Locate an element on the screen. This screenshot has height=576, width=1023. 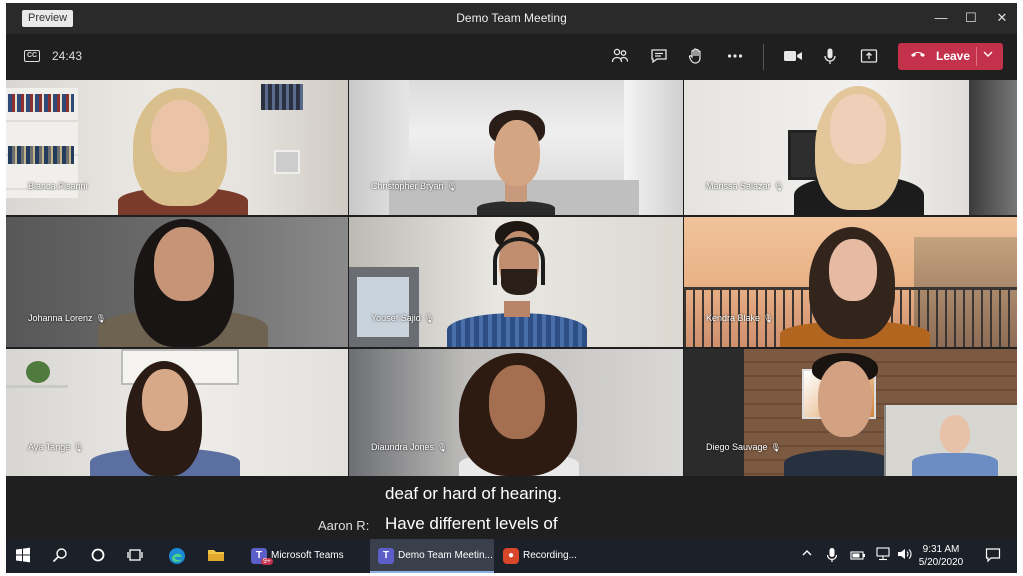
edge-browser-button is located at coordinates (177, 556).